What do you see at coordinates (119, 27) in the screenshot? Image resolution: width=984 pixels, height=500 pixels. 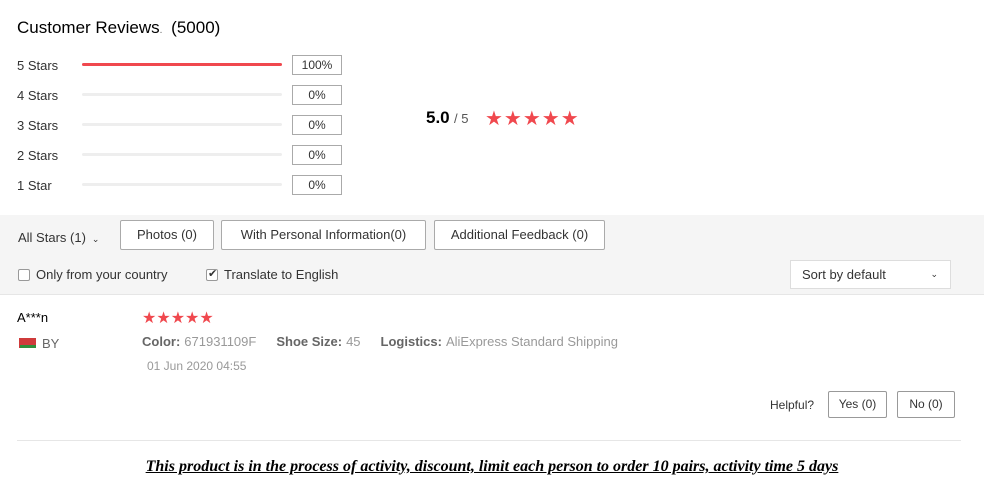 I see `page-title: Customer Reviews. (5000)` at bounding box center [119, 27].